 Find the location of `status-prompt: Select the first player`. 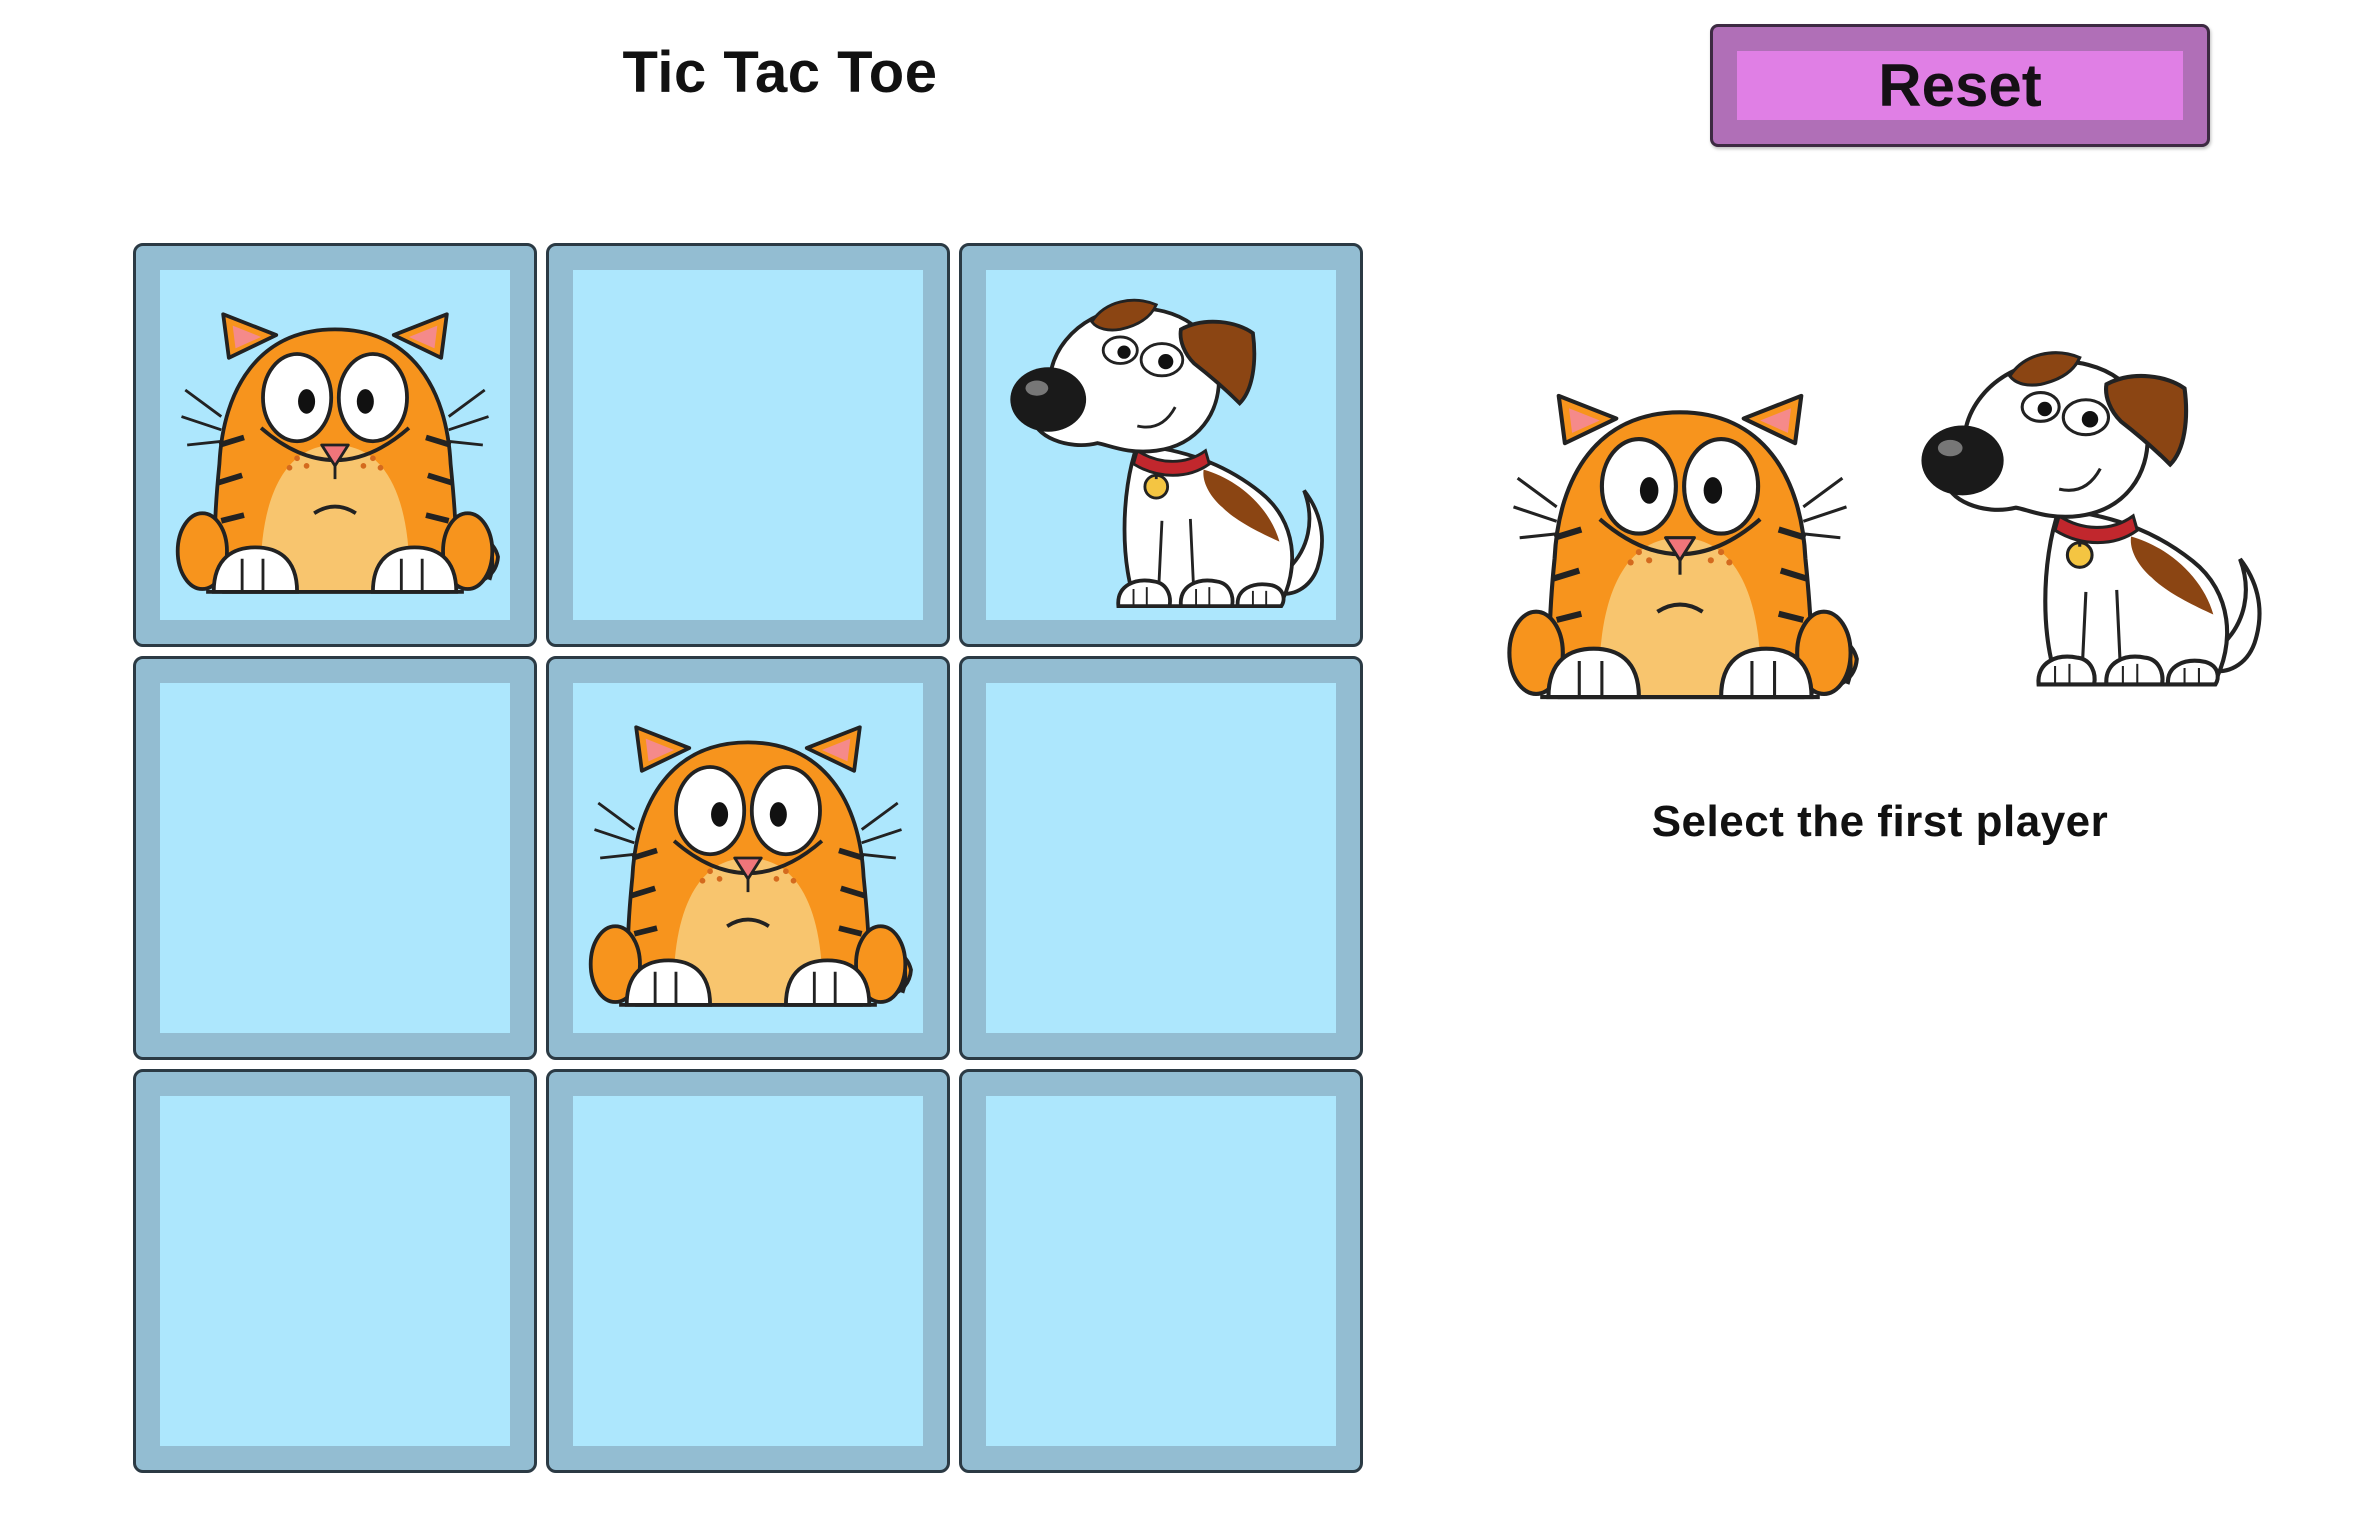

status-prompt: Select the first player is located at coordinates (1880, 821).